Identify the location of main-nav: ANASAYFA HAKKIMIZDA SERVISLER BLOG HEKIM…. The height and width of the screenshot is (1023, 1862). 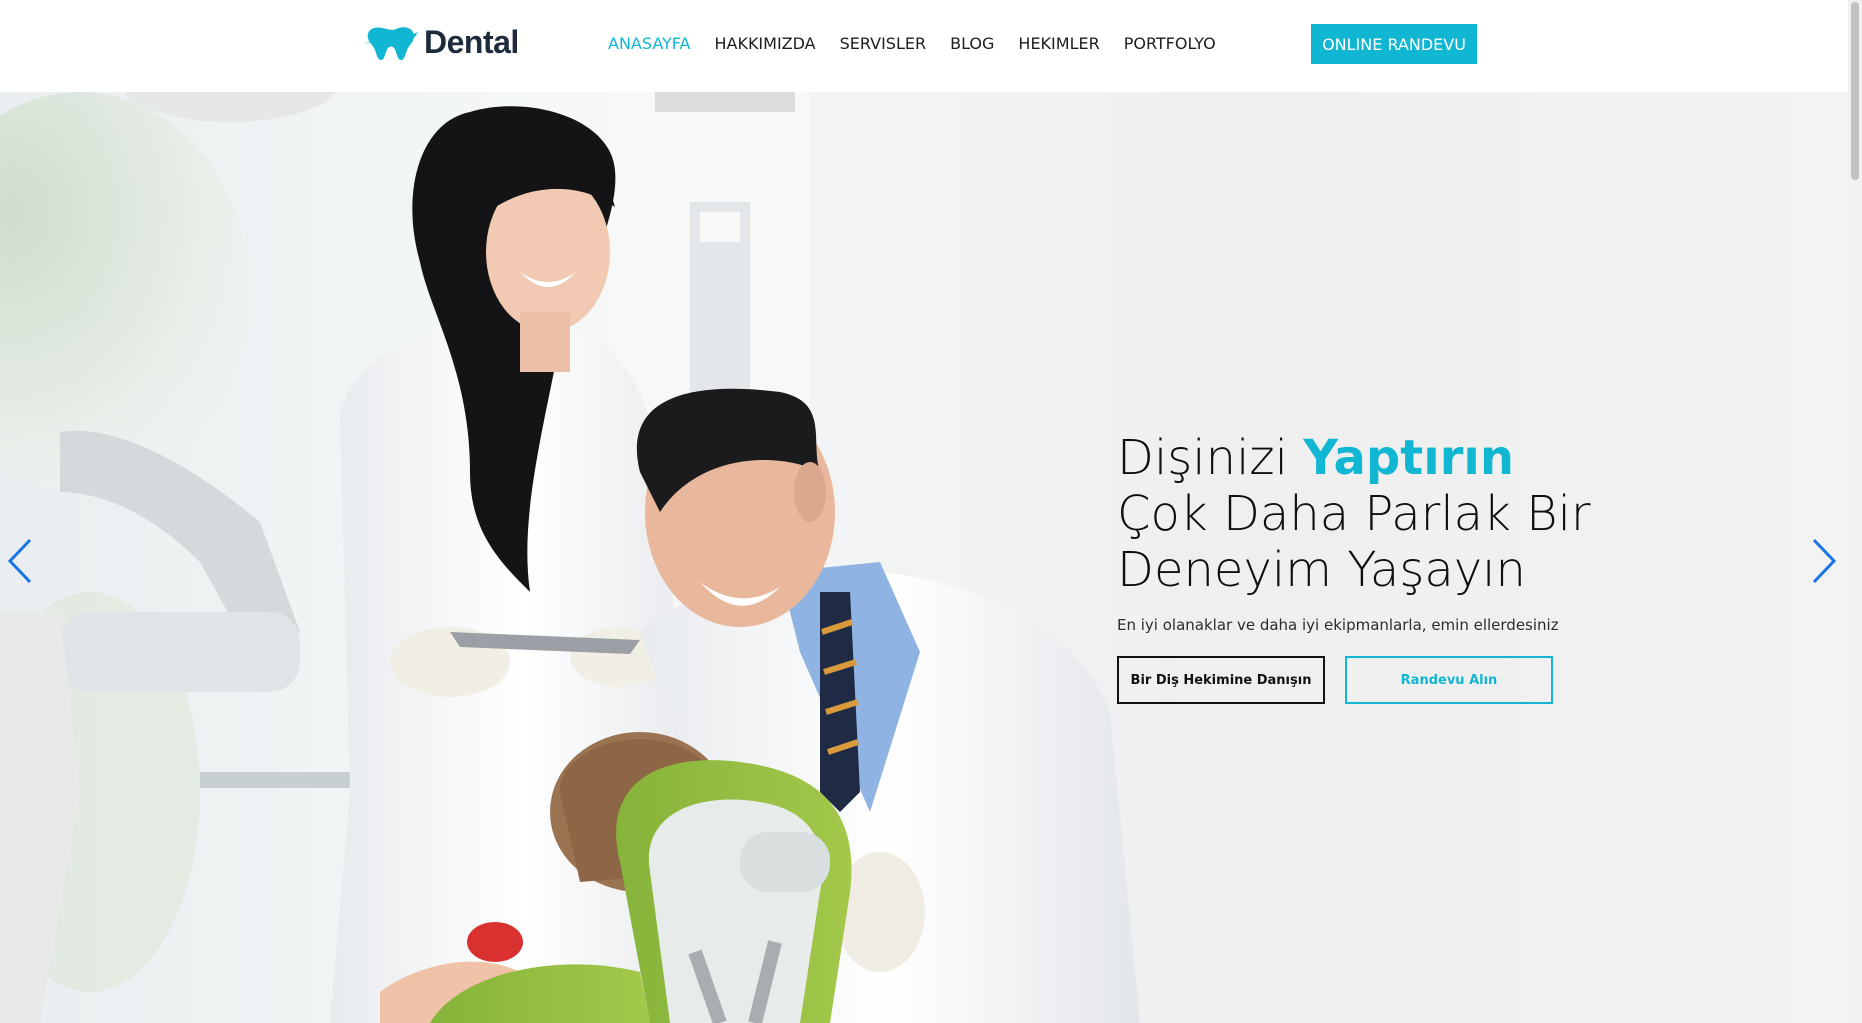
(924, 43).